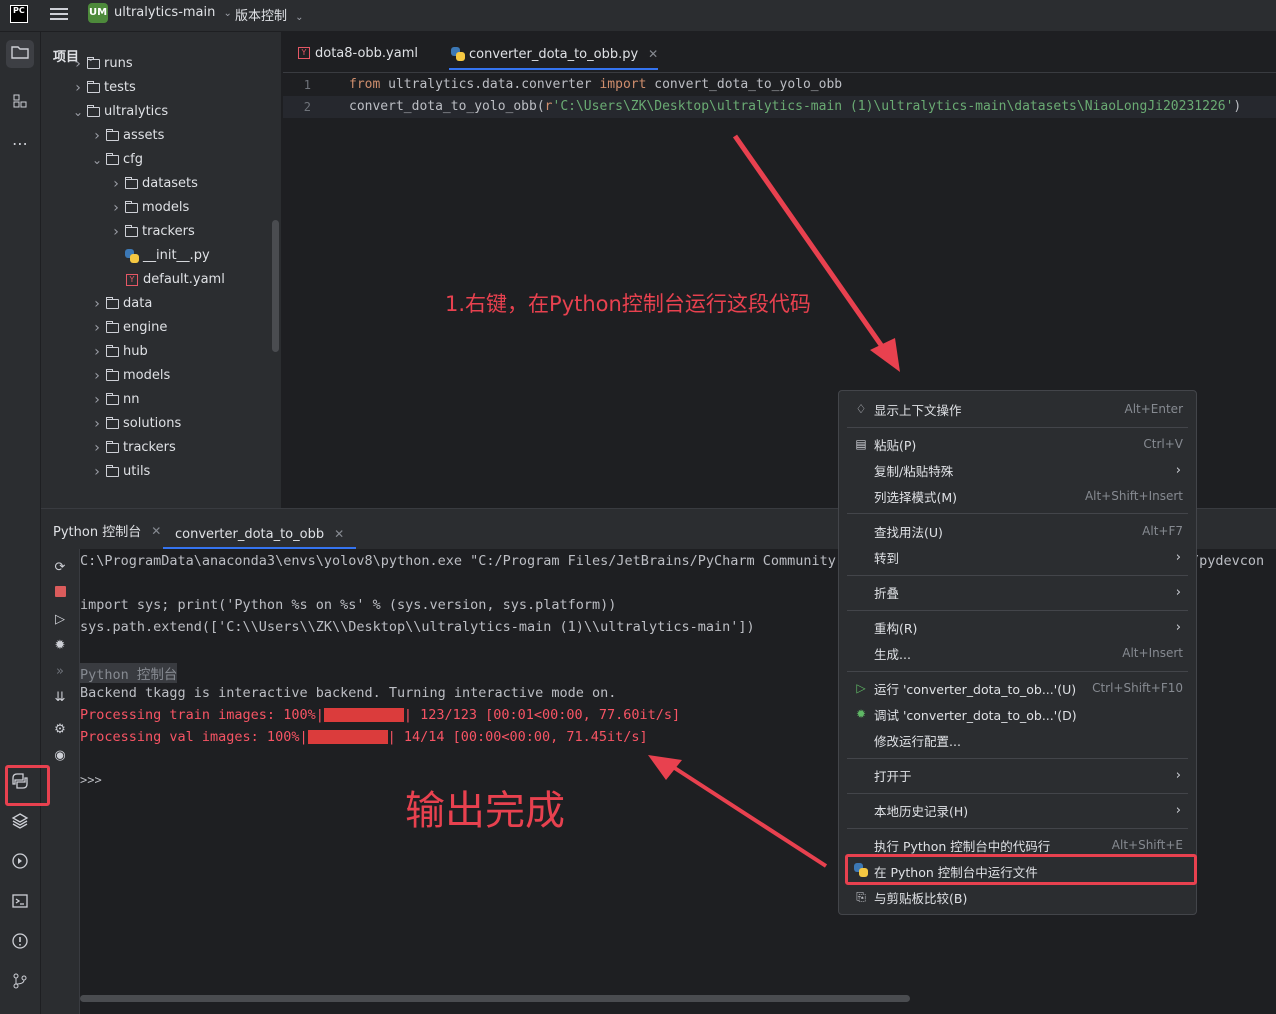  I want to click on annotation-arrow-to-menu, so click(811, 245).